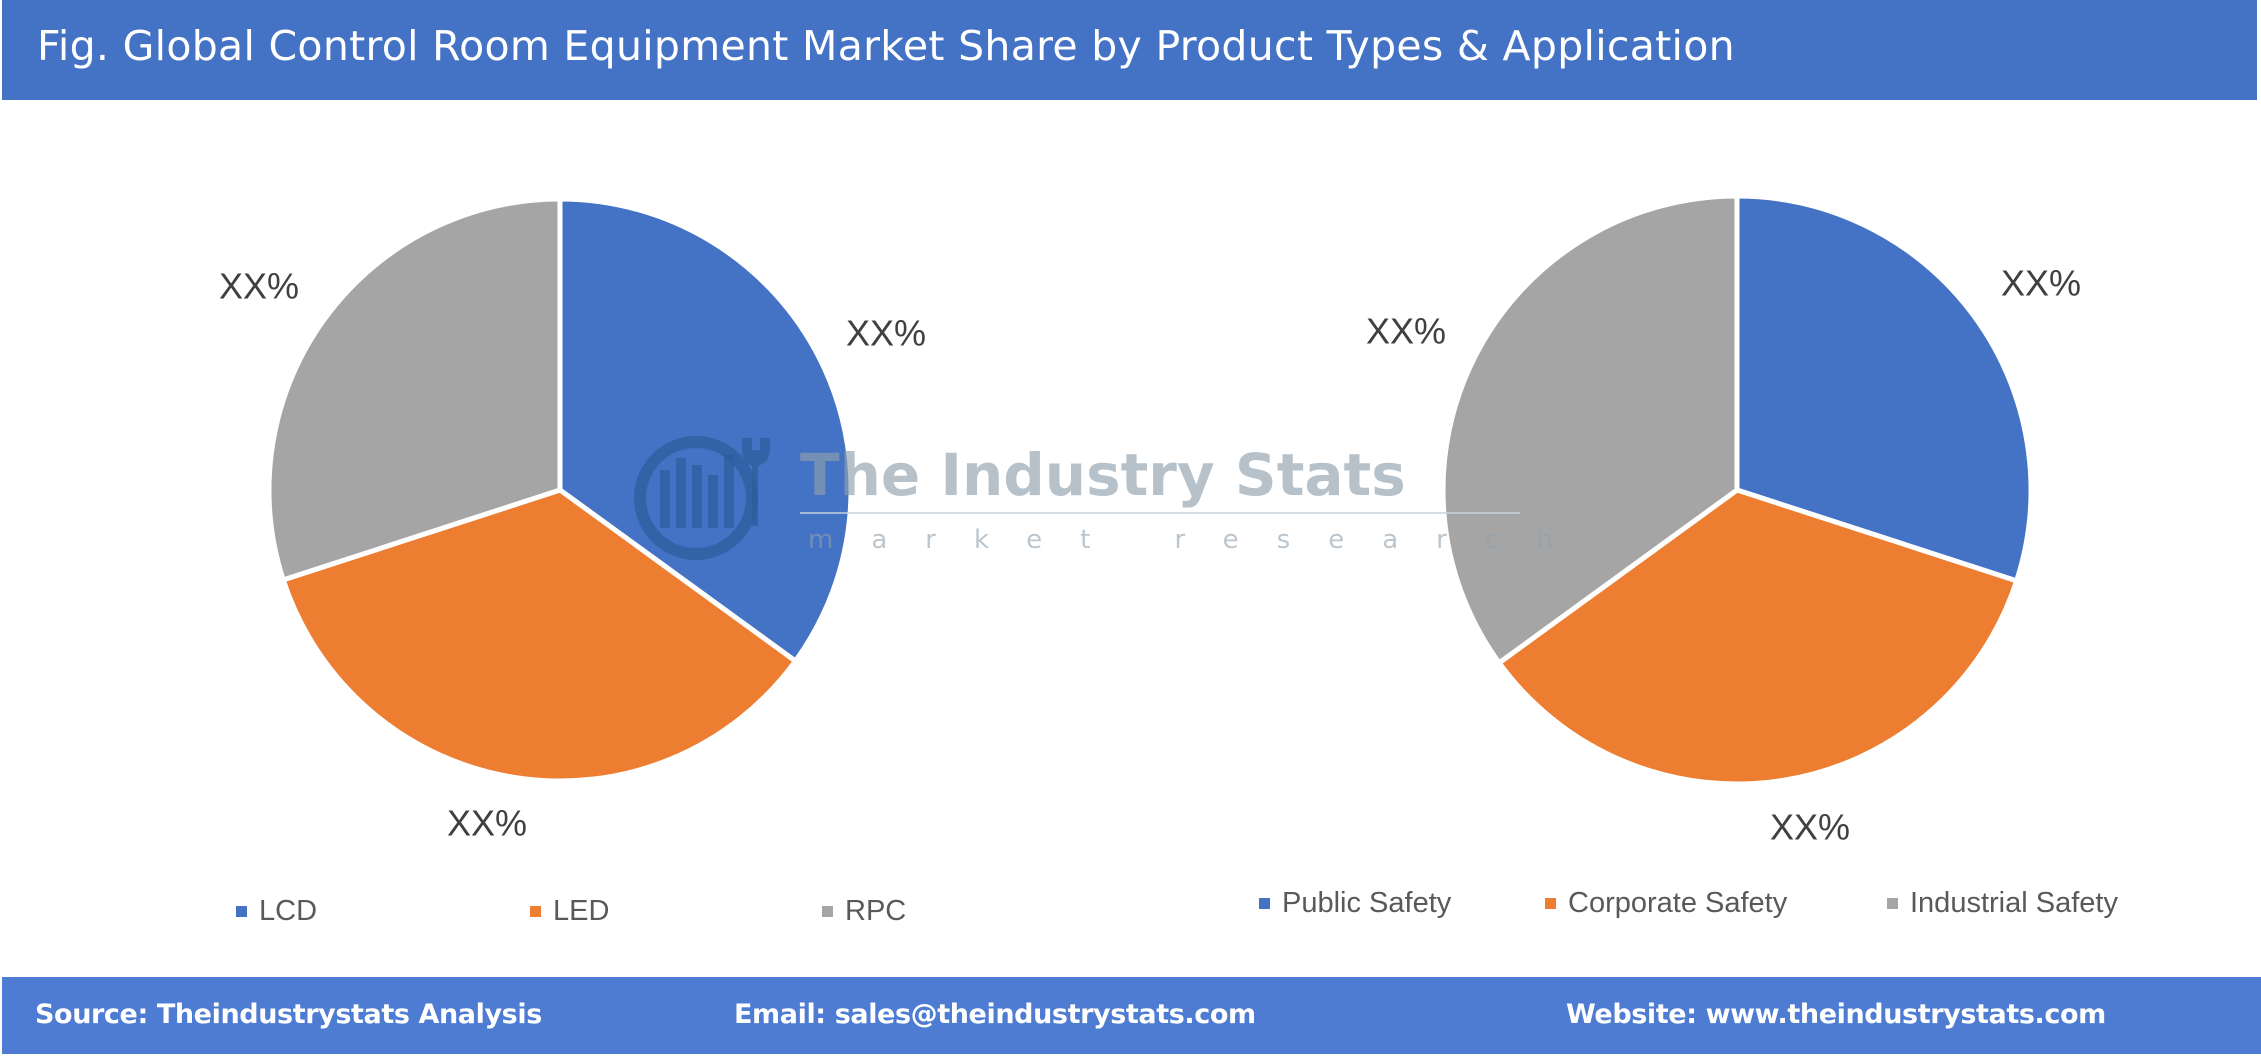 Image resolution: width=2261 pixels, height=1056 pixels. I want to click on legend-marker-led, so click(535, 911).